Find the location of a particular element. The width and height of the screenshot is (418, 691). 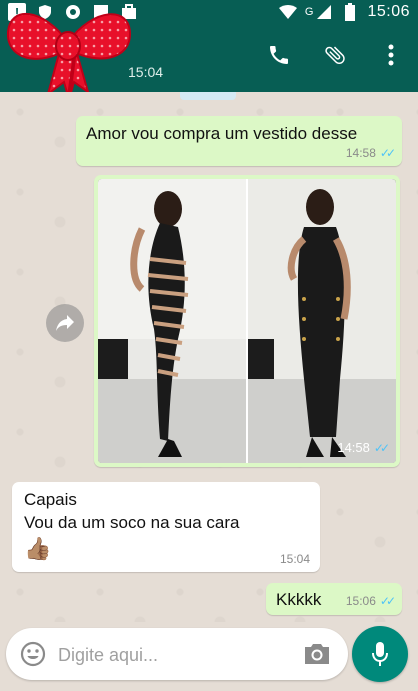

message-time: 15:04 is located at coordinates (294, 559).